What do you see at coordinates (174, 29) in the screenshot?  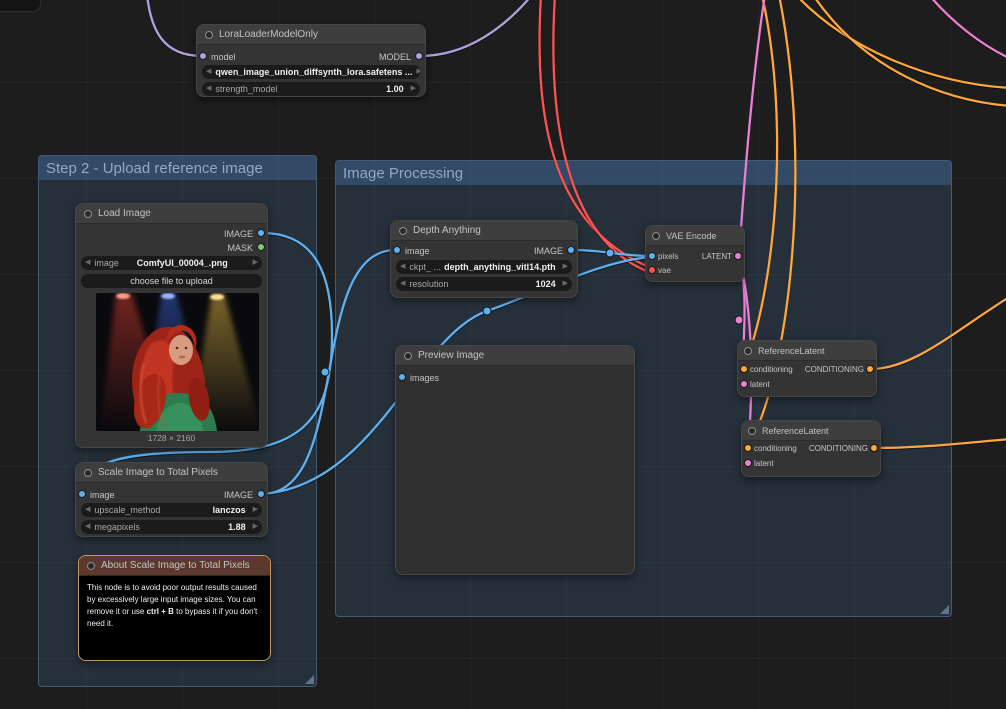 I see `wire-model-in` at bounding box center [174, 29].